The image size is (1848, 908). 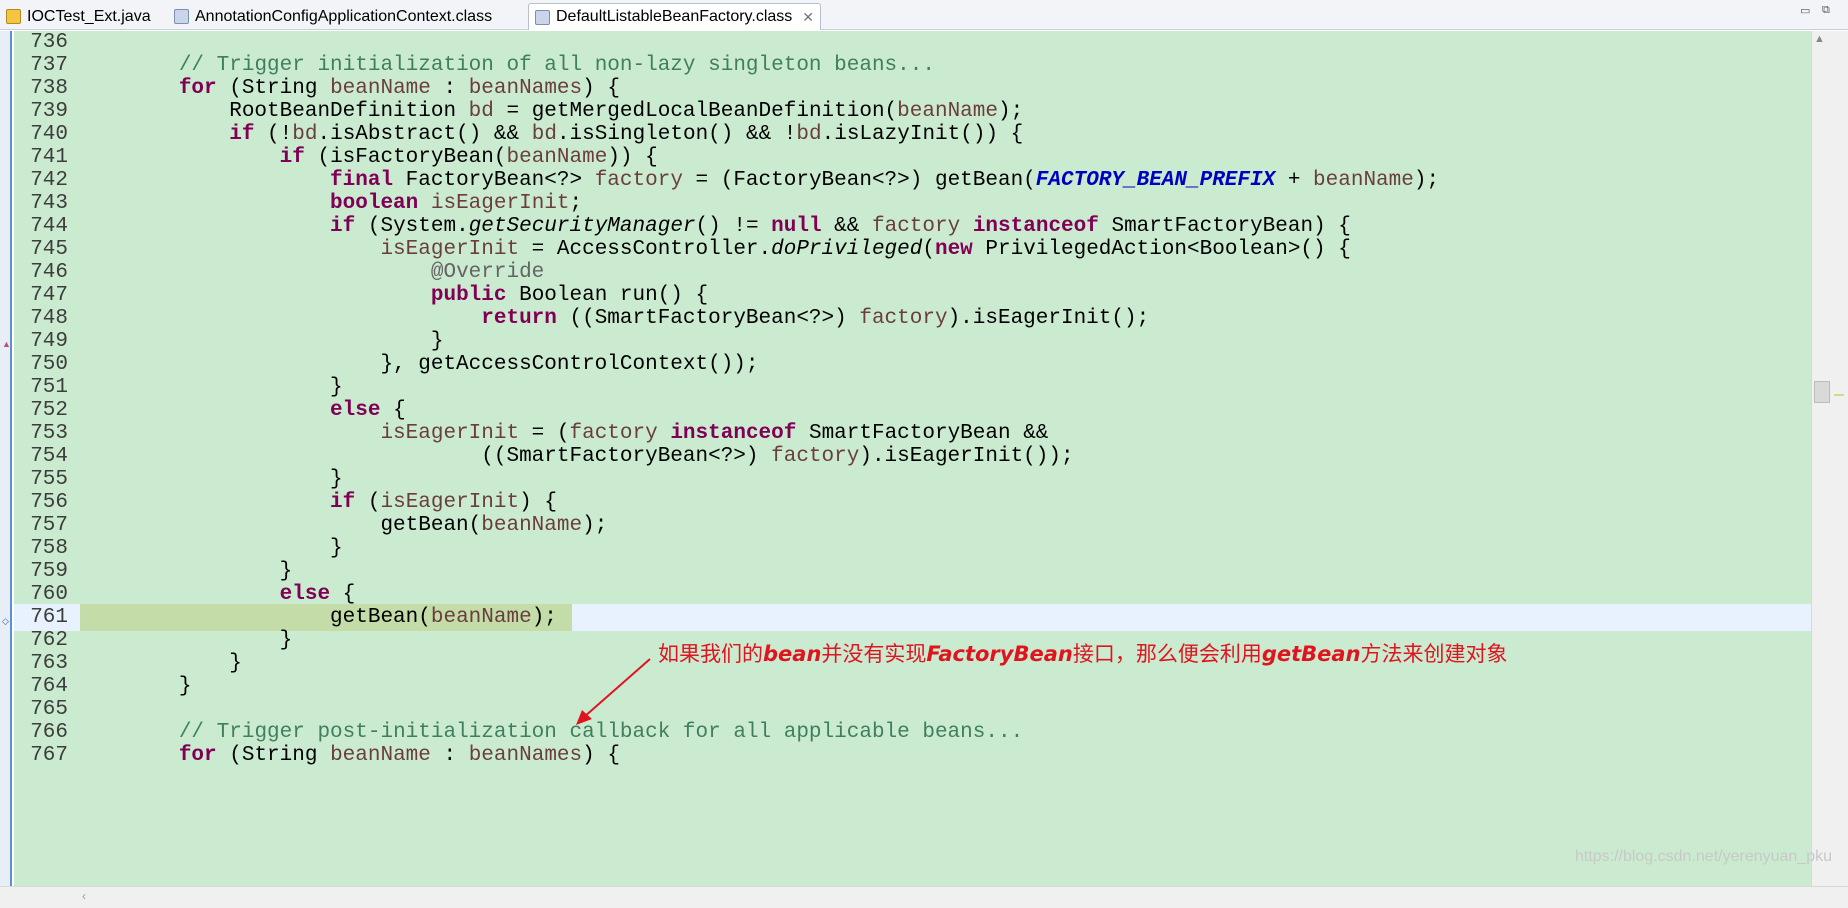 What do you see at coordinates (355, 410) in the screenshot?
I see `code-token: else` at bounding box center [355, 410].